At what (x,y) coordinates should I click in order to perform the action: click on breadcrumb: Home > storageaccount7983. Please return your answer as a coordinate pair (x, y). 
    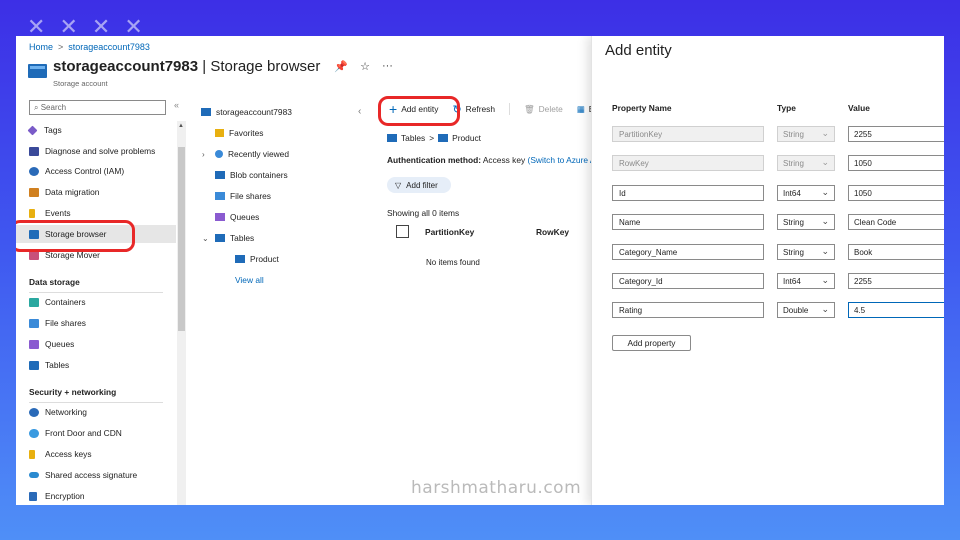
    Looking at the image, I should click on (89, 47).